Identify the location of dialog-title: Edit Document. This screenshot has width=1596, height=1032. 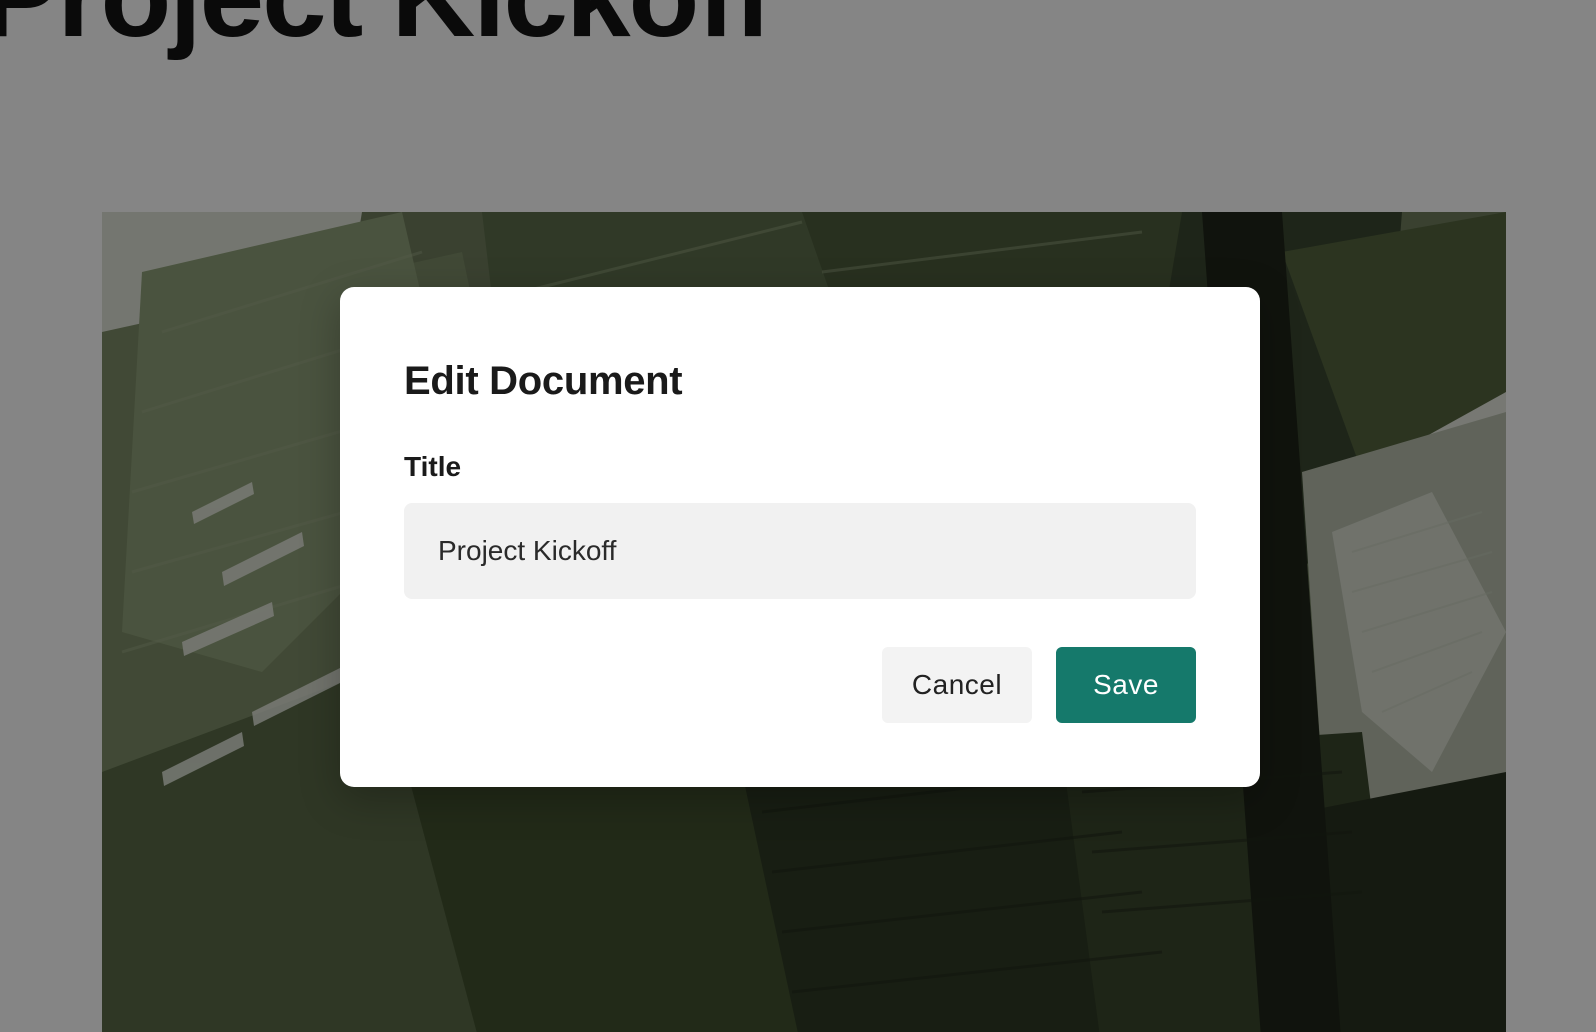
(543, 381).